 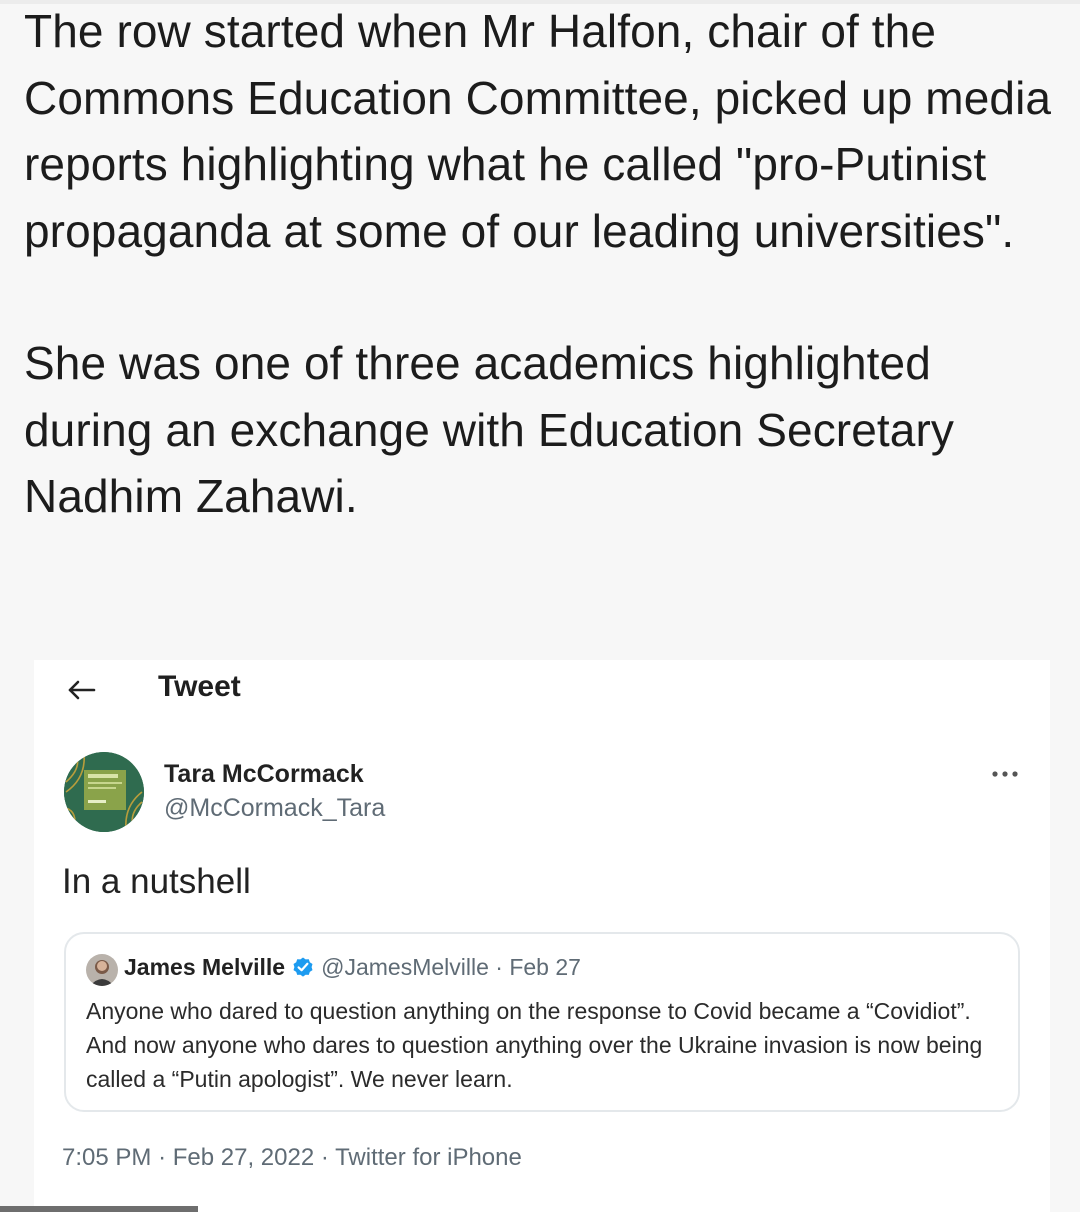 I want to click on quote-author-handle: @JamesMelville, so click(x=405, y=967).